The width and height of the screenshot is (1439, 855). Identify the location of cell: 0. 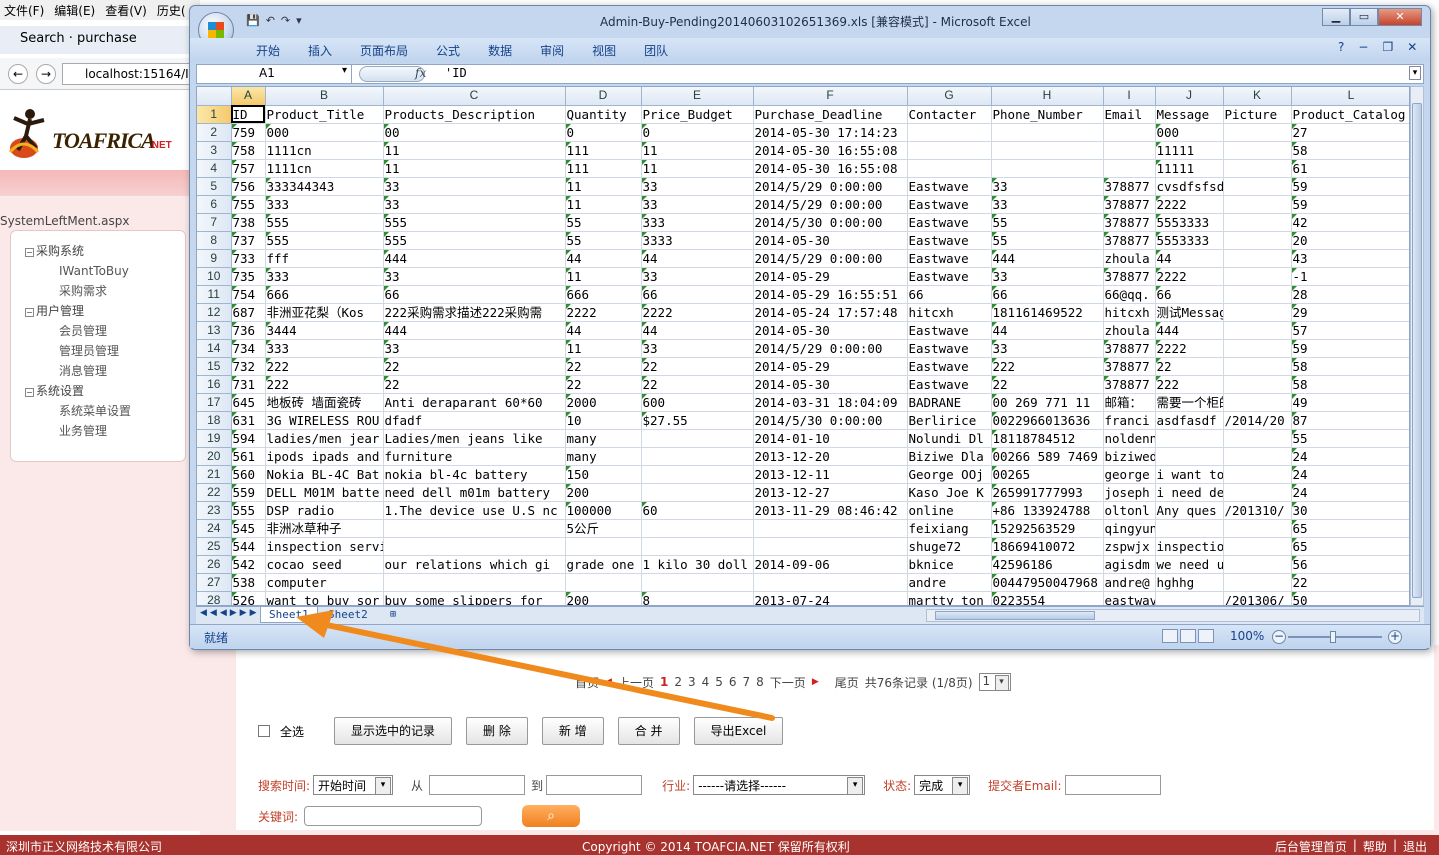
(697, 132).